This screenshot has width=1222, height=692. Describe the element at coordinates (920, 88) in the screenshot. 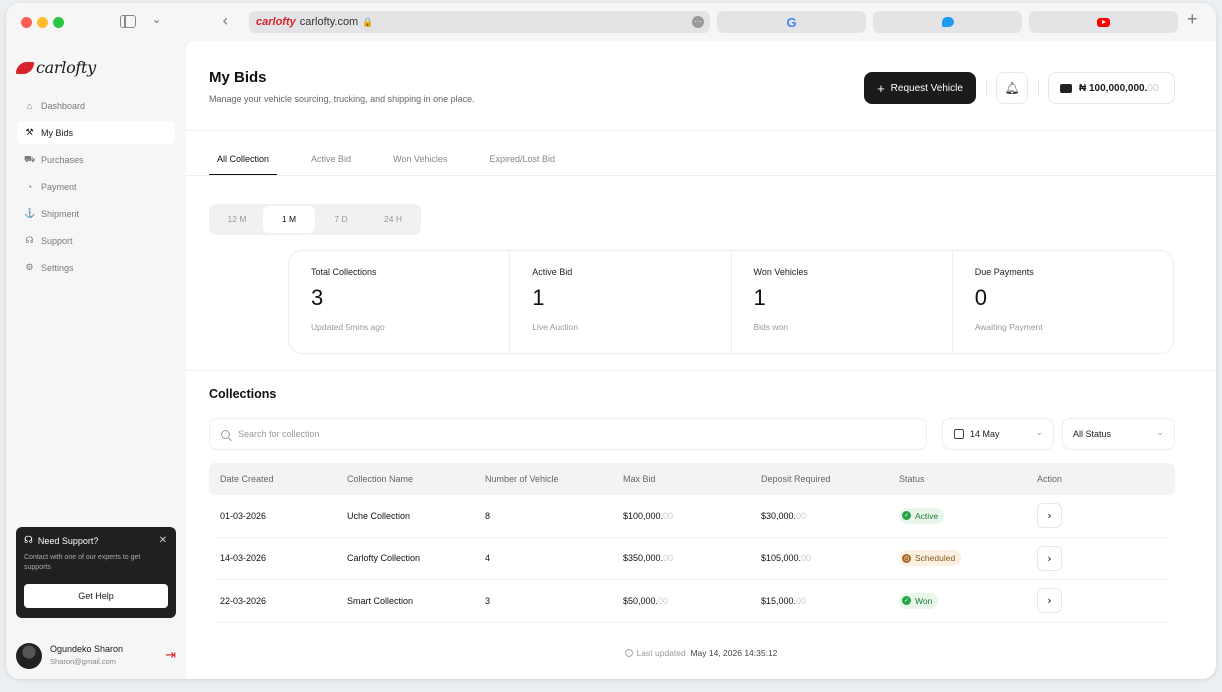

I see `request-vehicle-button: + Request Vehicle` at that location.